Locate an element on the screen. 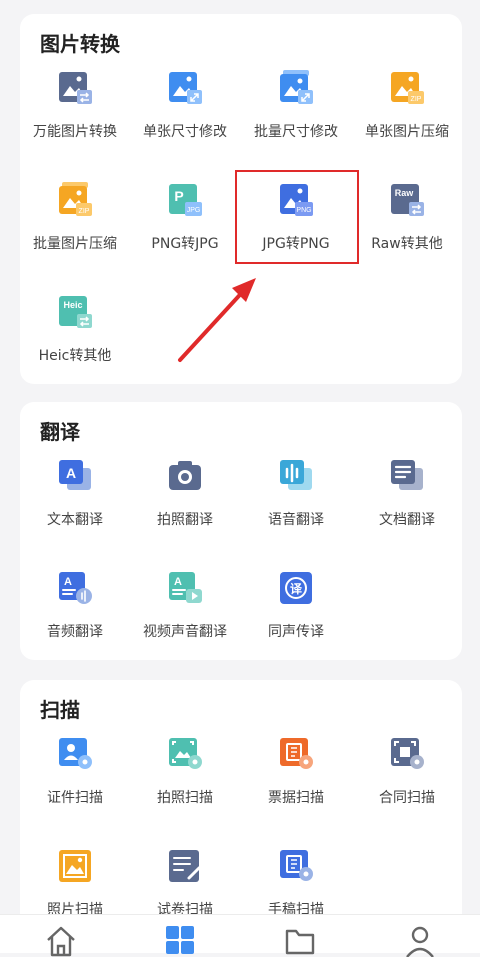 The width and height of the screenshot is (480, 957). raw-convert-icon: Raw is located at coordinates (407, 200).